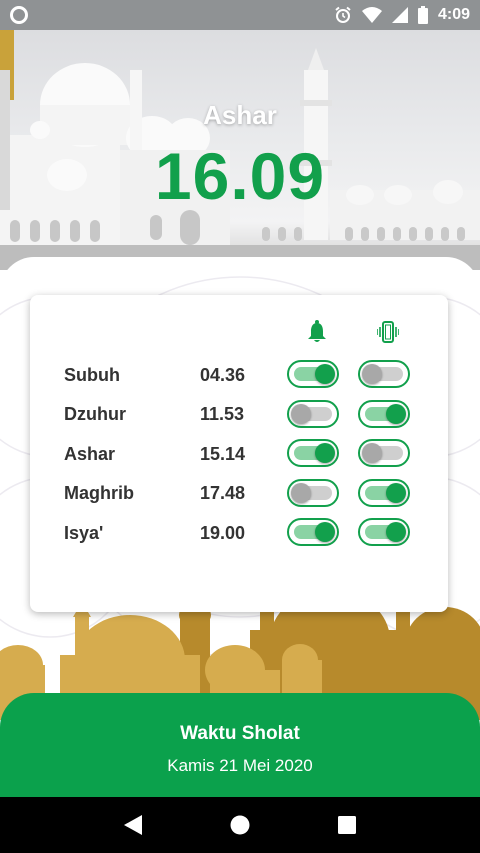  What do you see at coordinates (19, 15) in the screenshot?
I see `record-icon` at bounding box center [19, 15].